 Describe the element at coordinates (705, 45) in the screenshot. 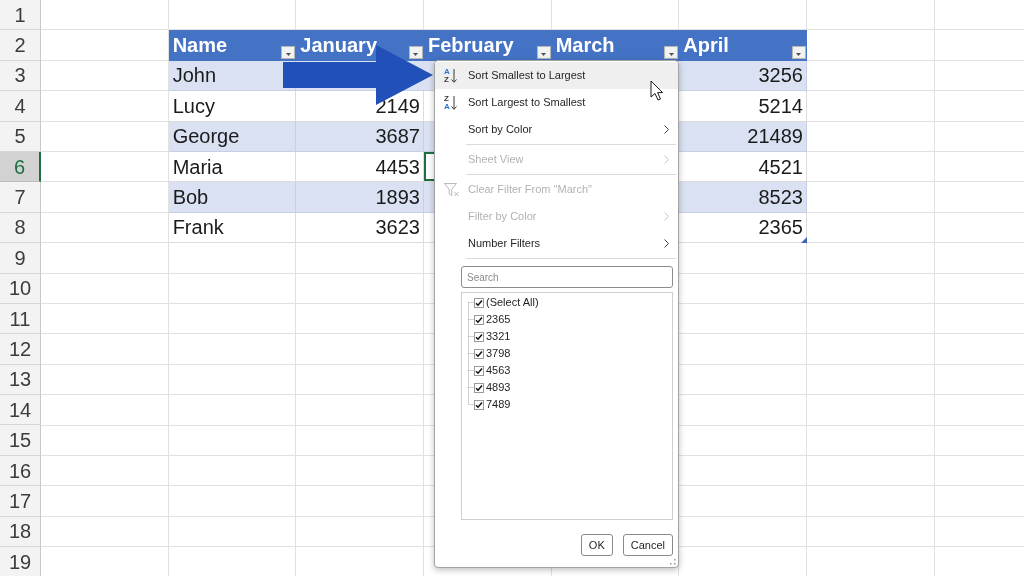

I see `column-header-label: April` at that location.